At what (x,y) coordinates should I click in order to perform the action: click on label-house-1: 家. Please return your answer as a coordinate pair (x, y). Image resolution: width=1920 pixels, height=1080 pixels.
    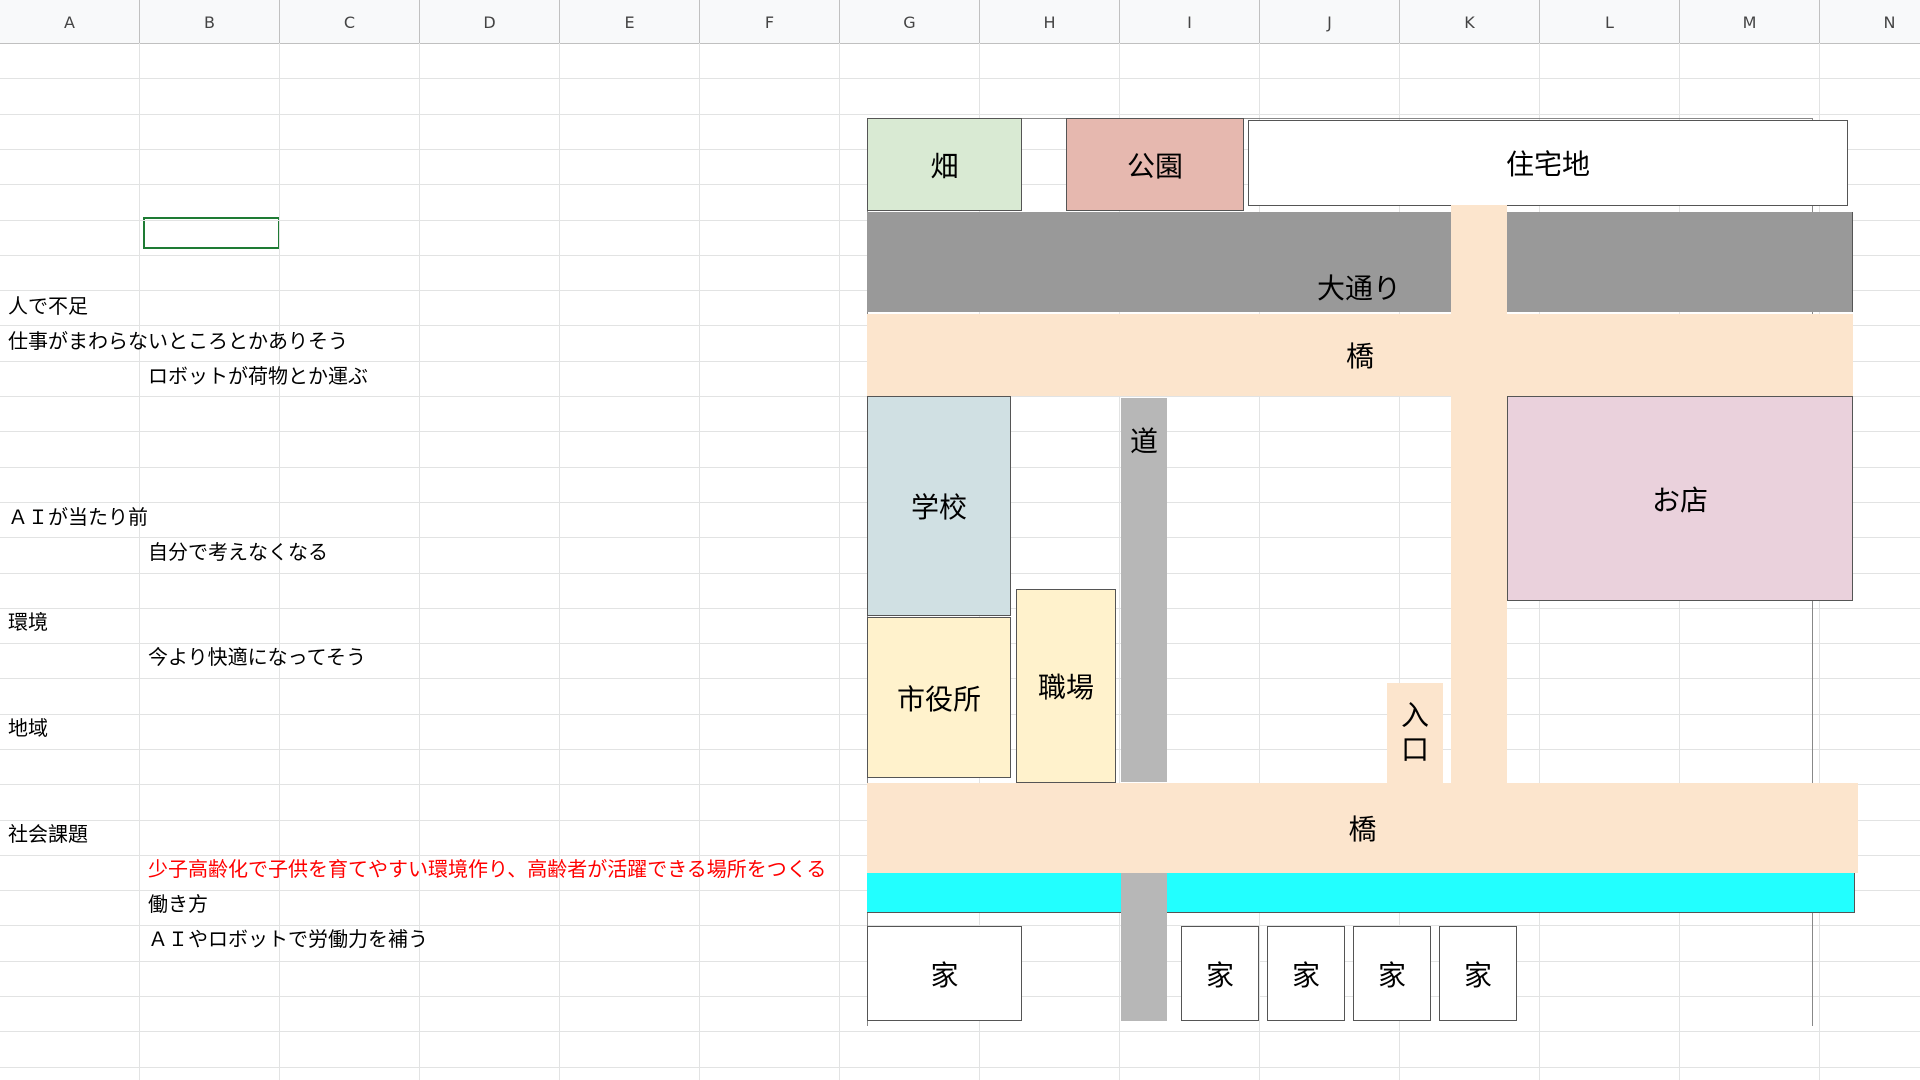
    Looking at the image, I should click on (944, 975).